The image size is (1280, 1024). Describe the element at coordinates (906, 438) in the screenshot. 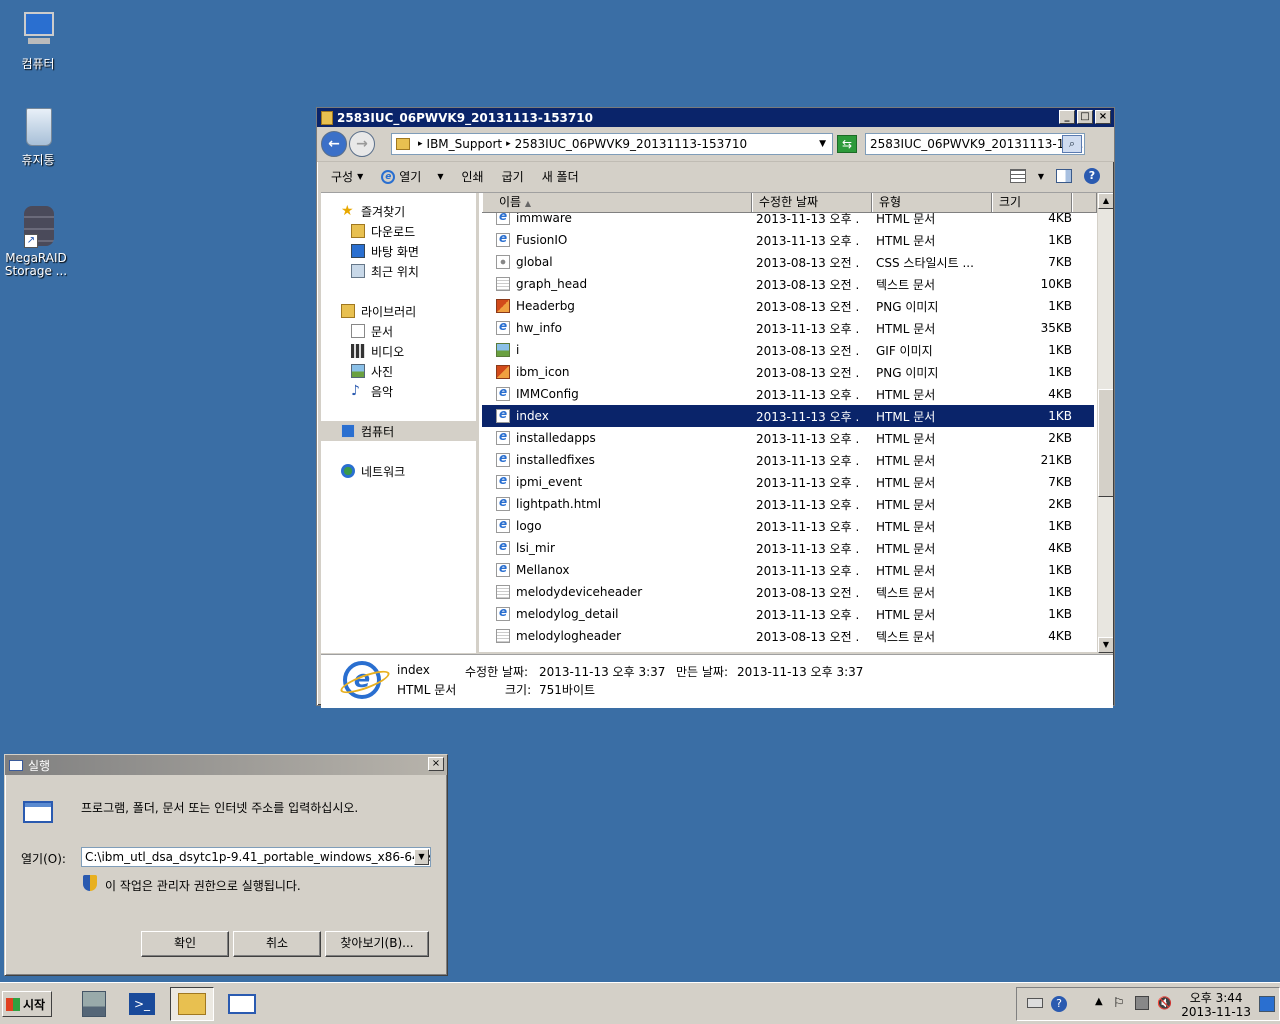

I see `file-type: HTML 문서` at that location.